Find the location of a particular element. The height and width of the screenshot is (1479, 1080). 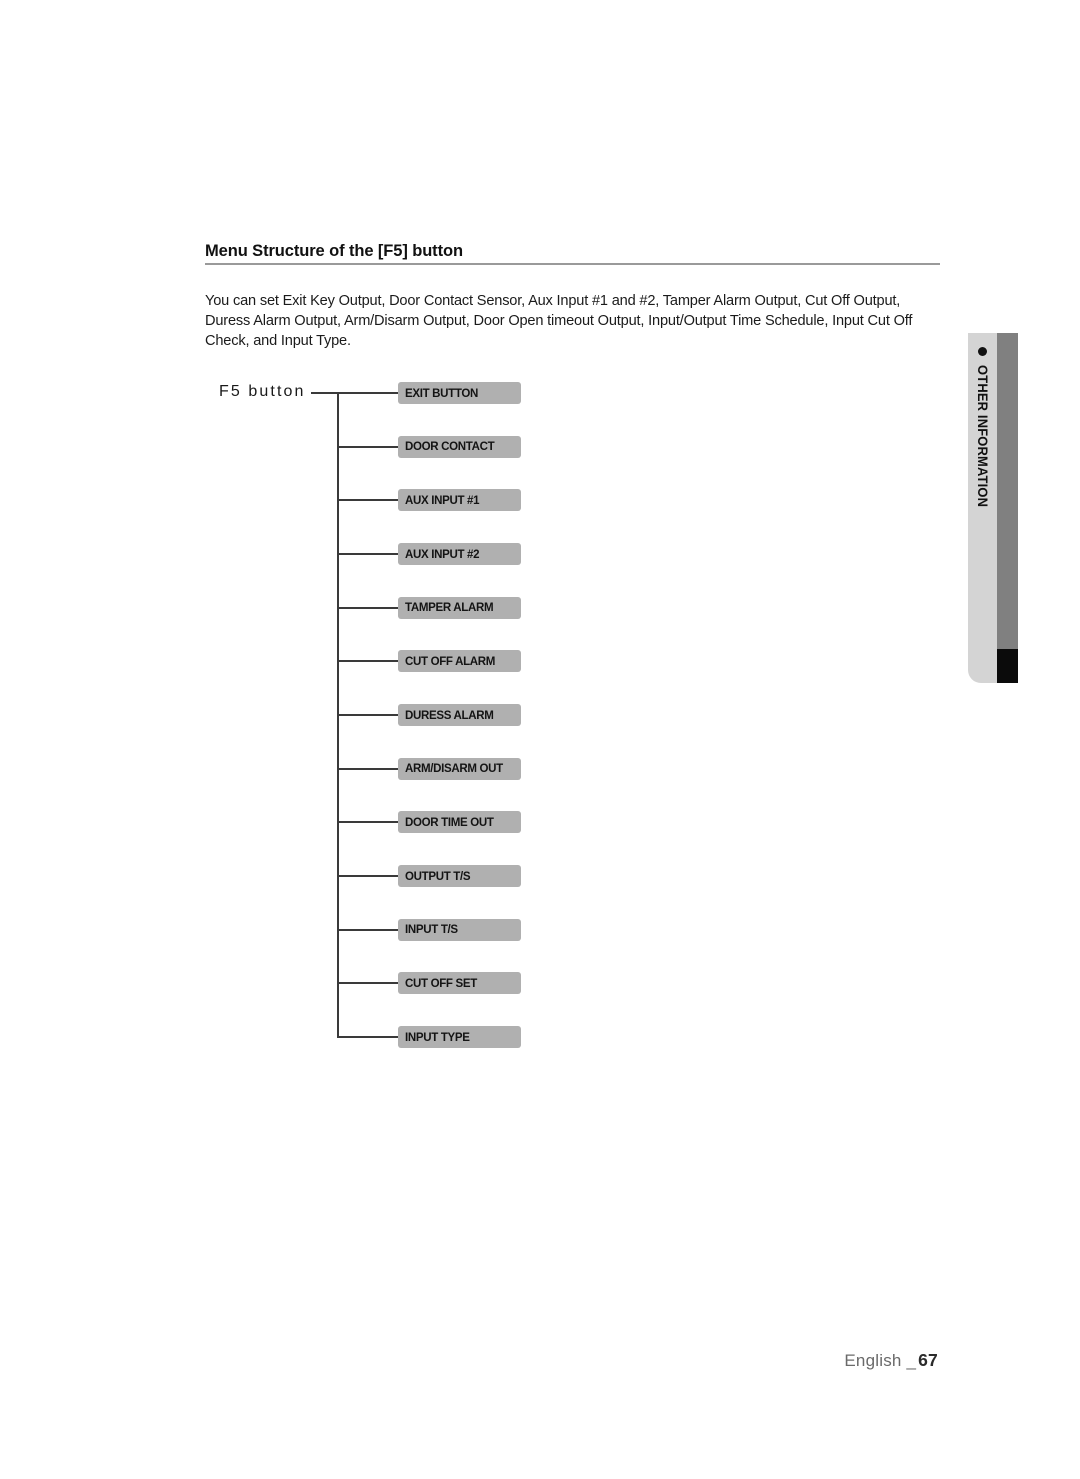

menu-node: DURESS ALARM is located at coordinates (459, 715).